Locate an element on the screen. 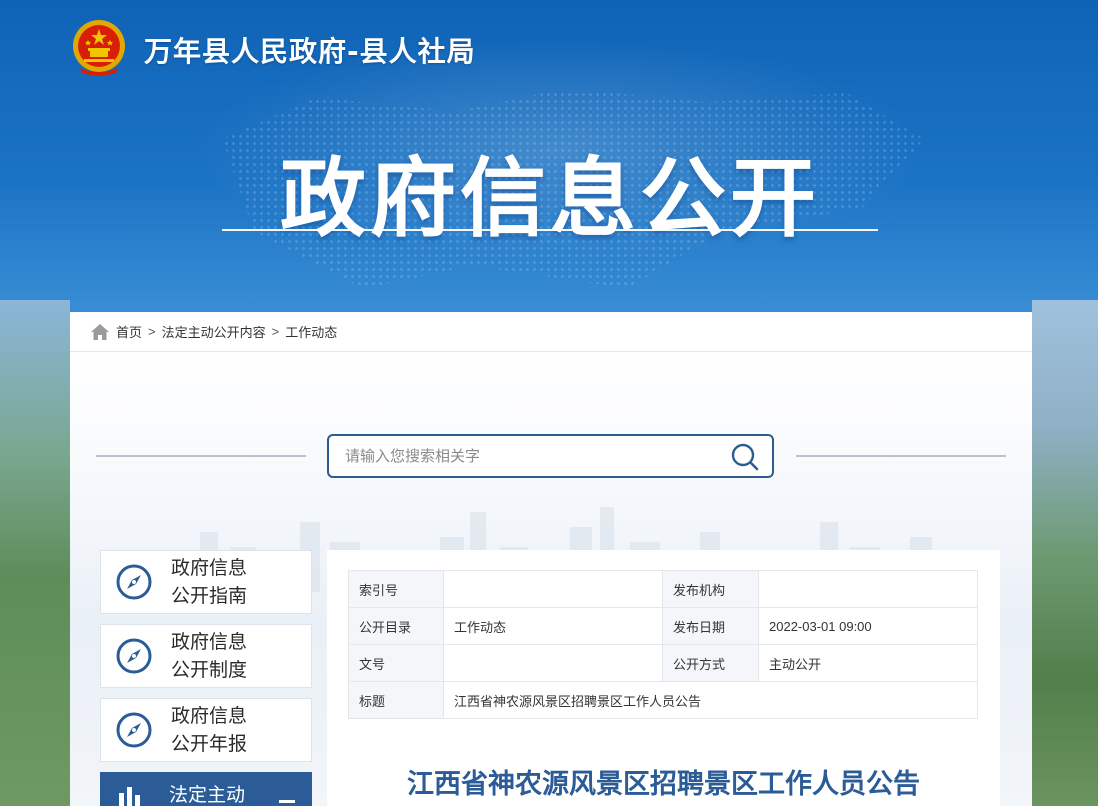  collapse-icon is located at coordinates (287, 801).